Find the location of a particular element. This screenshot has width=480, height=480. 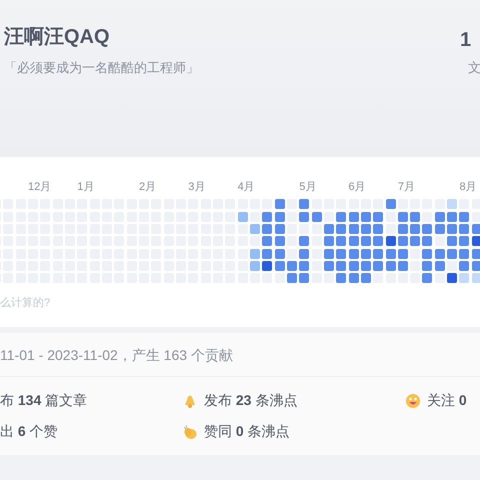

stat-text: 布 134 篇文章 is located at coordinates (44, 400).